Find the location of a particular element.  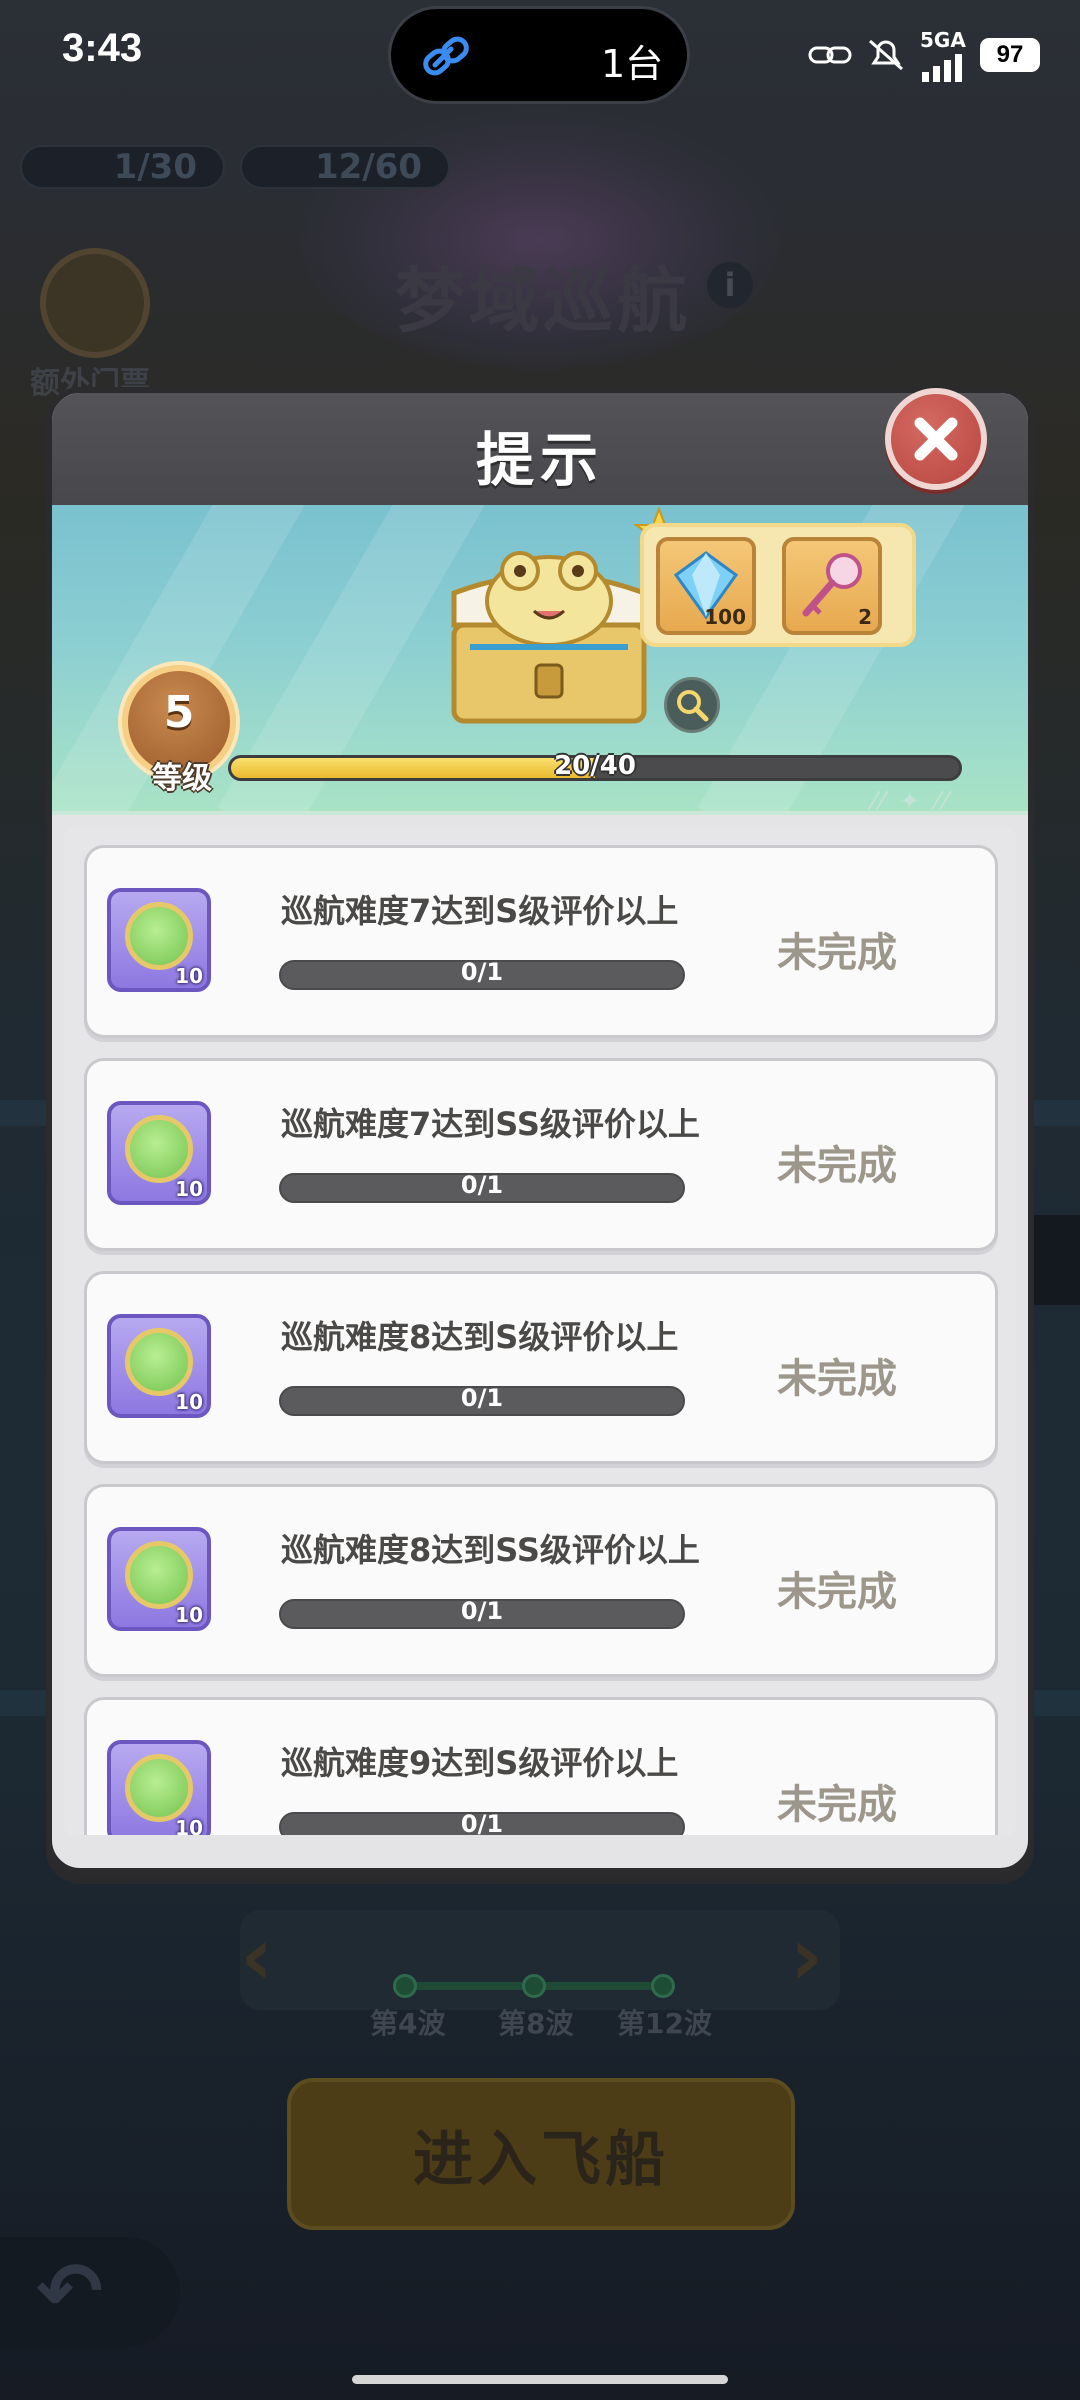

signal-icon: 5GA is located at coordinates (943, 55).